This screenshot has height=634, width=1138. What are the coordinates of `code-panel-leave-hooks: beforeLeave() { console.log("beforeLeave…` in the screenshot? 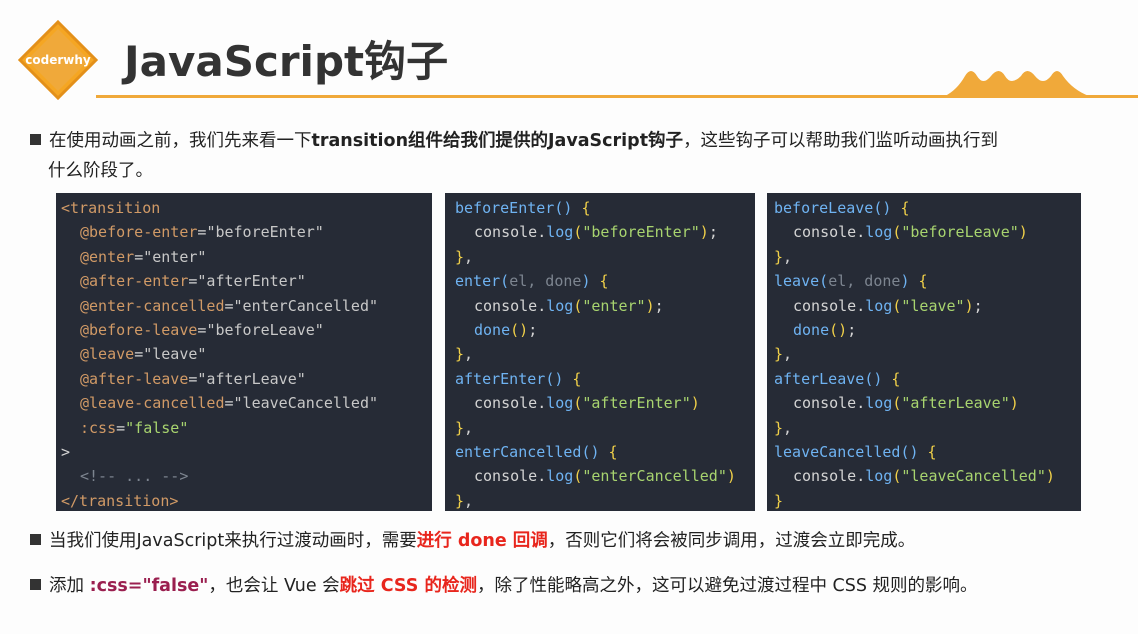 It's located at (924, 352).